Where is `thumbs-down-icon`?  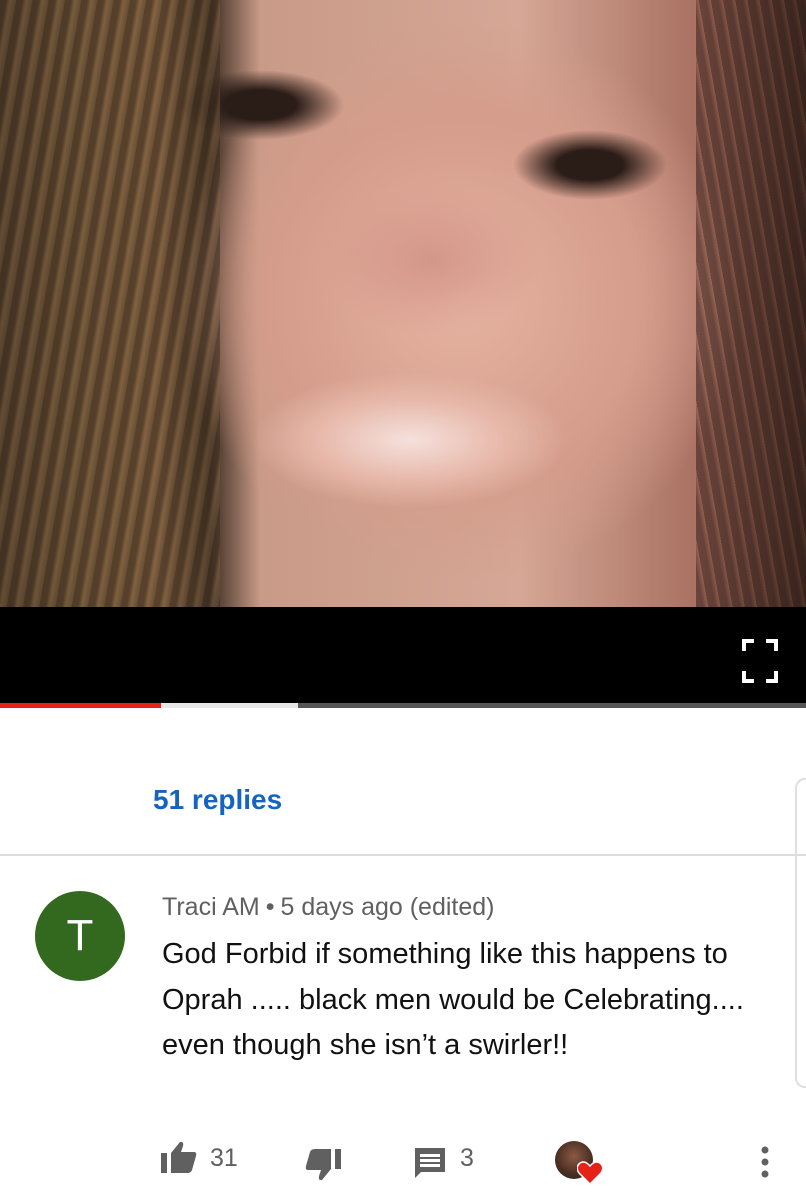
thumbs-down-icon is located at coordinates (323, 1165).